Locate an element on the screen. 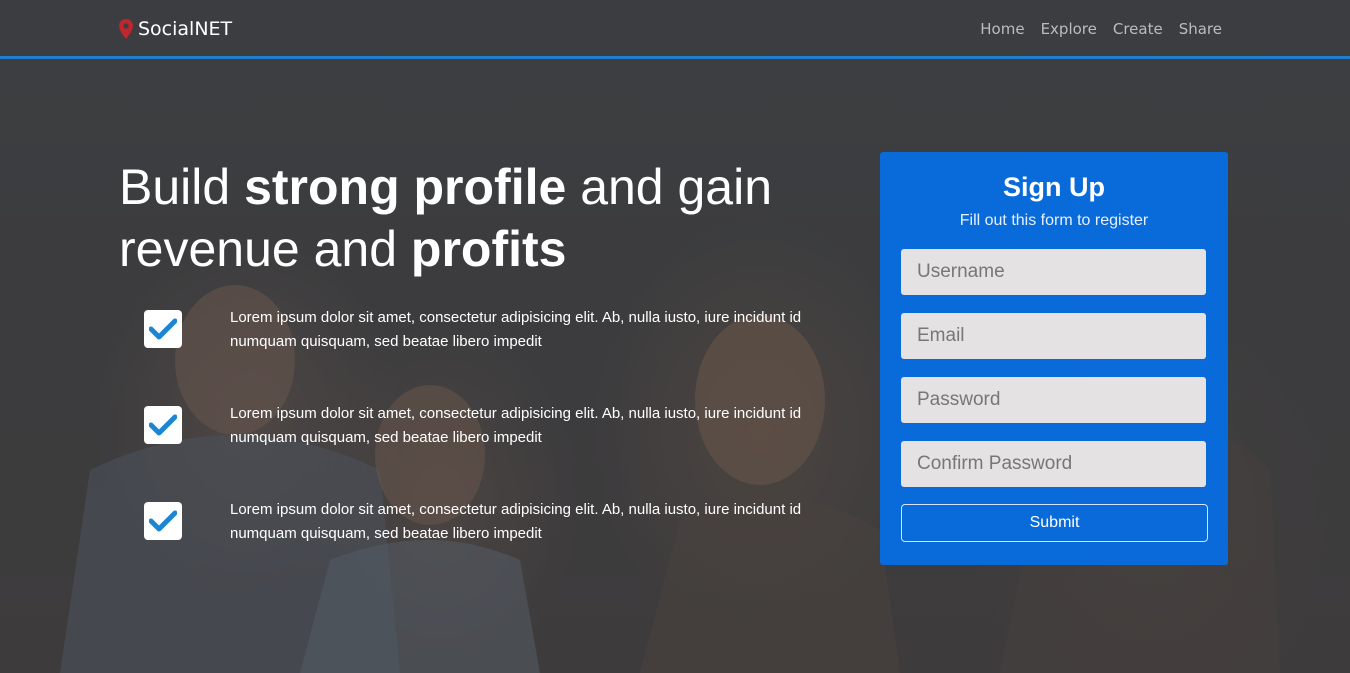 The height and width of the screenshot is (673, 1350). nav-link-home: Home is located at coordinates (1002, 29).